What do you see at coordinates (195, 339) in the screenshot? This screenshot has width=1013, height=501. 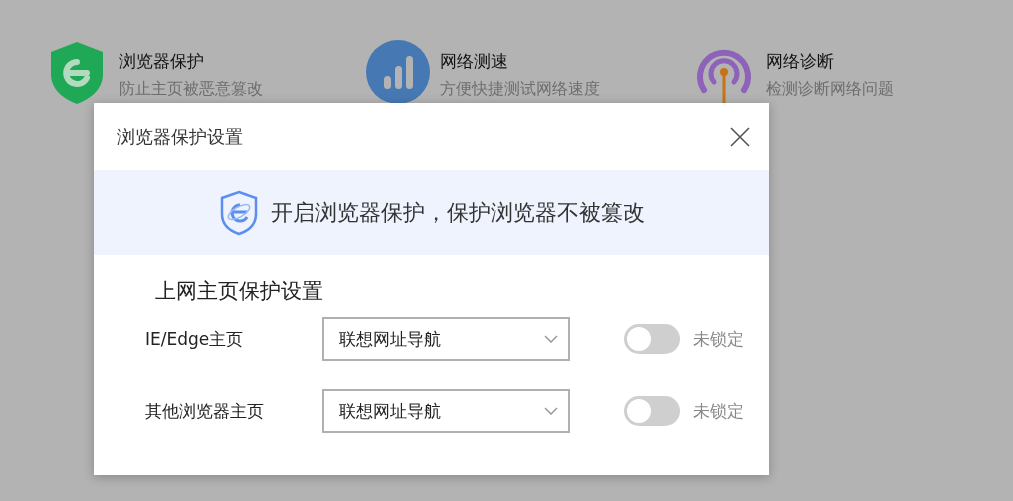 I see `setting-label: IE/Edge主页` at bounding box center [195, 339].